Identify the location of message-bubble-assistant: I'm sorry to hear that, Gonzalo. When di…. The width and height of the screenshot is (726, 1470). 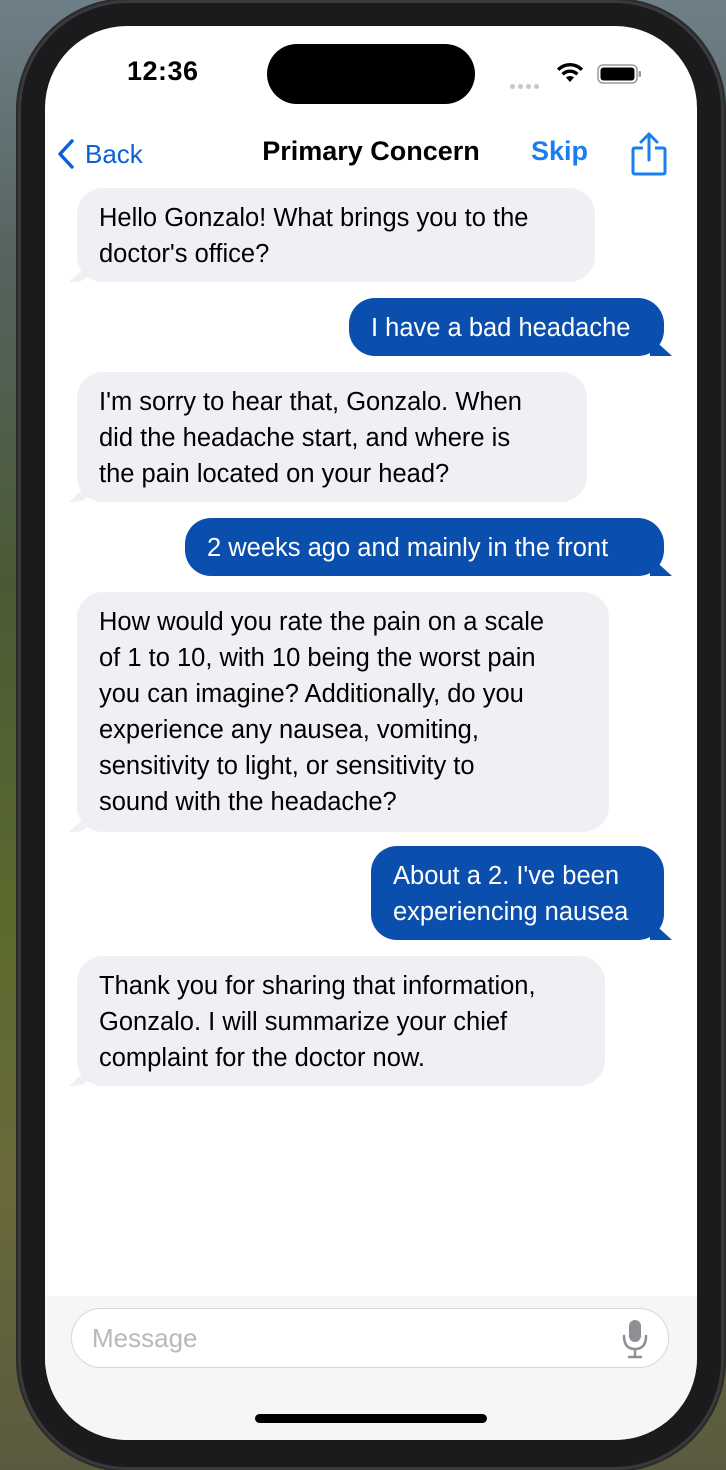
(332, 437).